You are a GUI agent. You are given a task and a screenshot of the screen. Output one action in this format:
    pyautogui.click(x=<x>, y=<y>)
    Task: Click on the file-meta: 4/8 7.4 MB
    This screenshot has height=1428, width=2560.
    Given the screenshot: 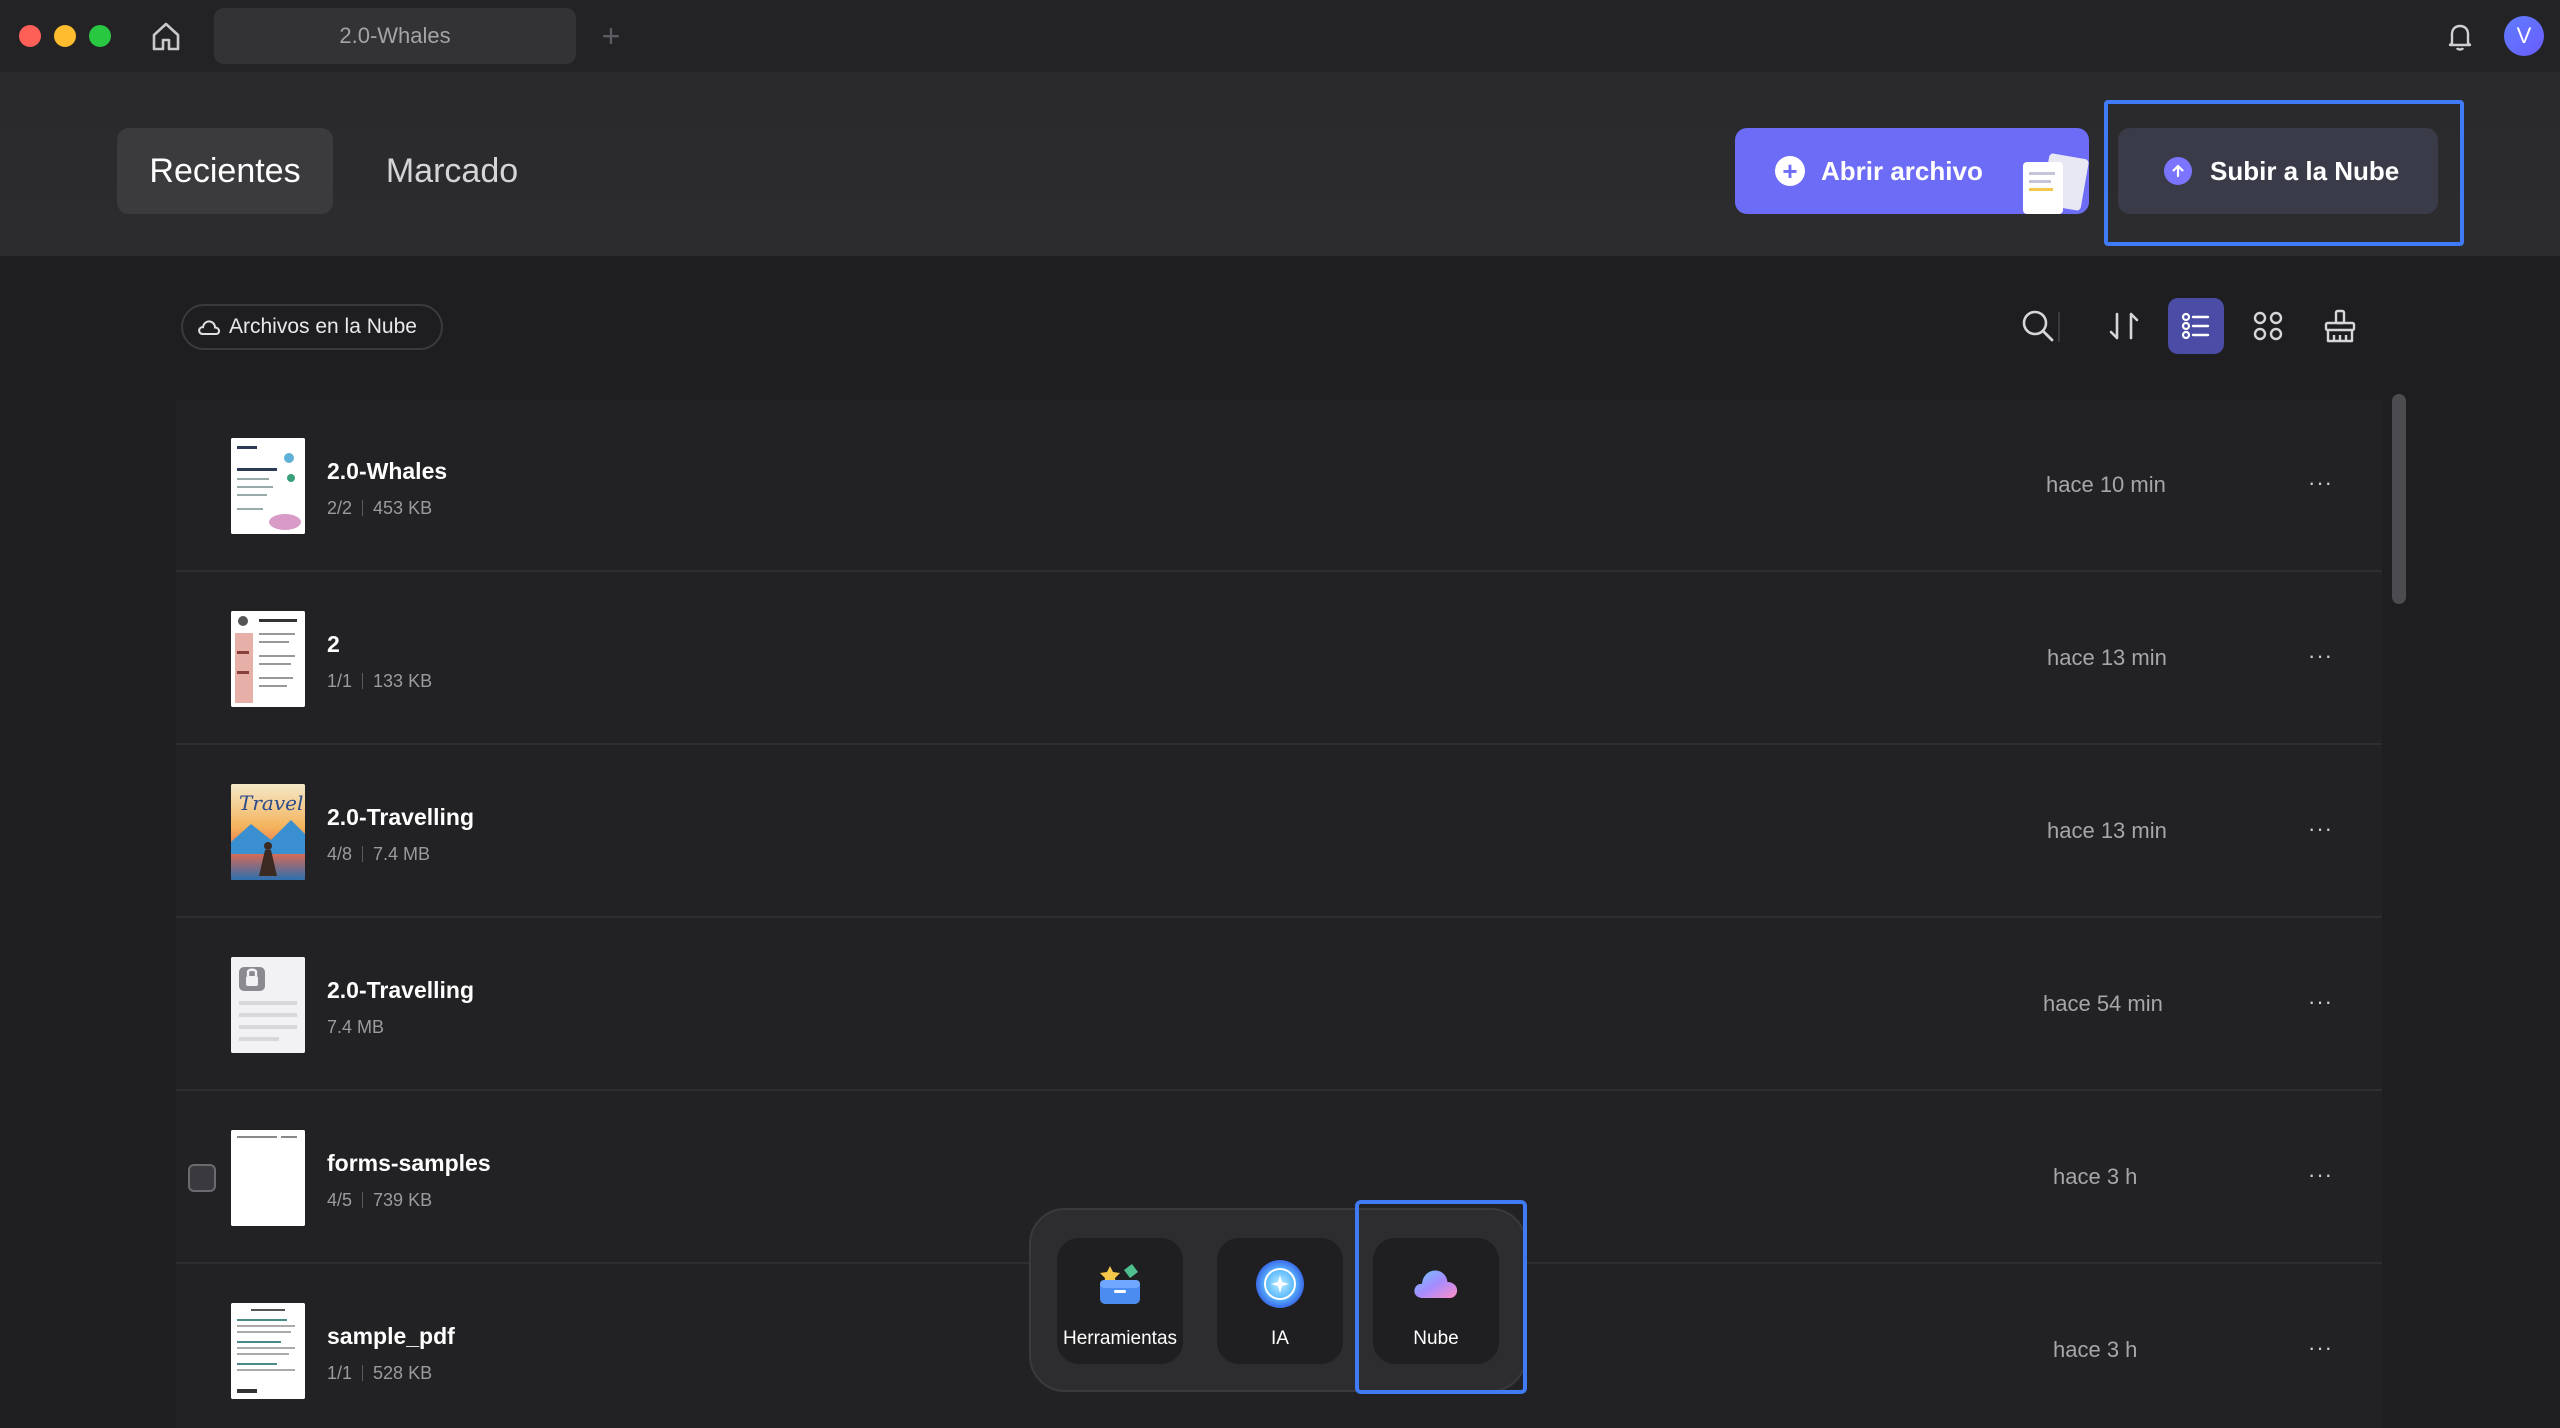 What is the action you would take?
    pyautogui.click(x=378, y=854)
    